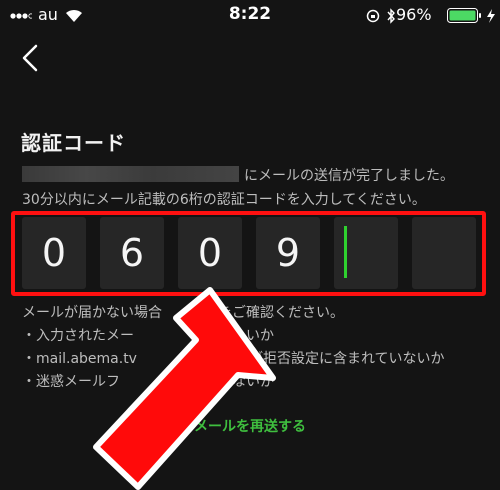  What do you see at coordinates (414, 14) in the screenshot?
I see `battery-percent: 96%` at bounding box center [414, 14].